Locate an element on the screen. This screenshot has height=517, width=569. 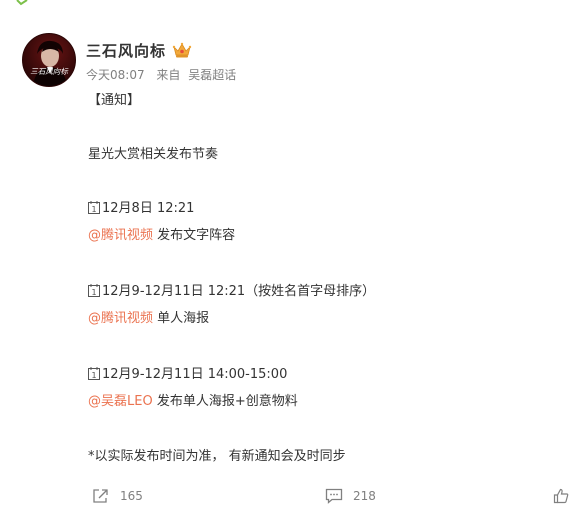
share-icon is located at coordinates (100, 496).